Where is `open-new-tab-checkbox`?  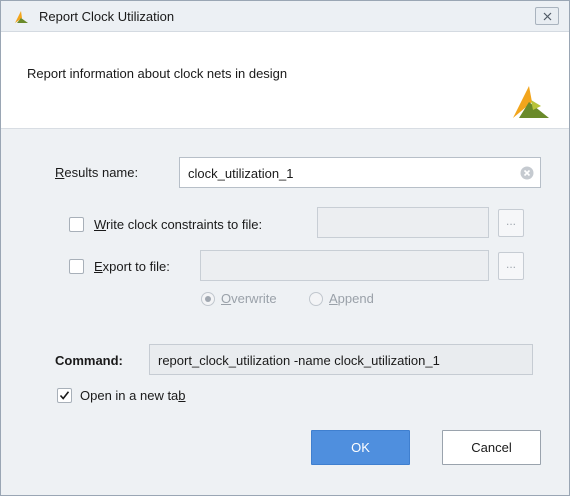
open-new-tab-checkbox is located at coordinates (64, 395).